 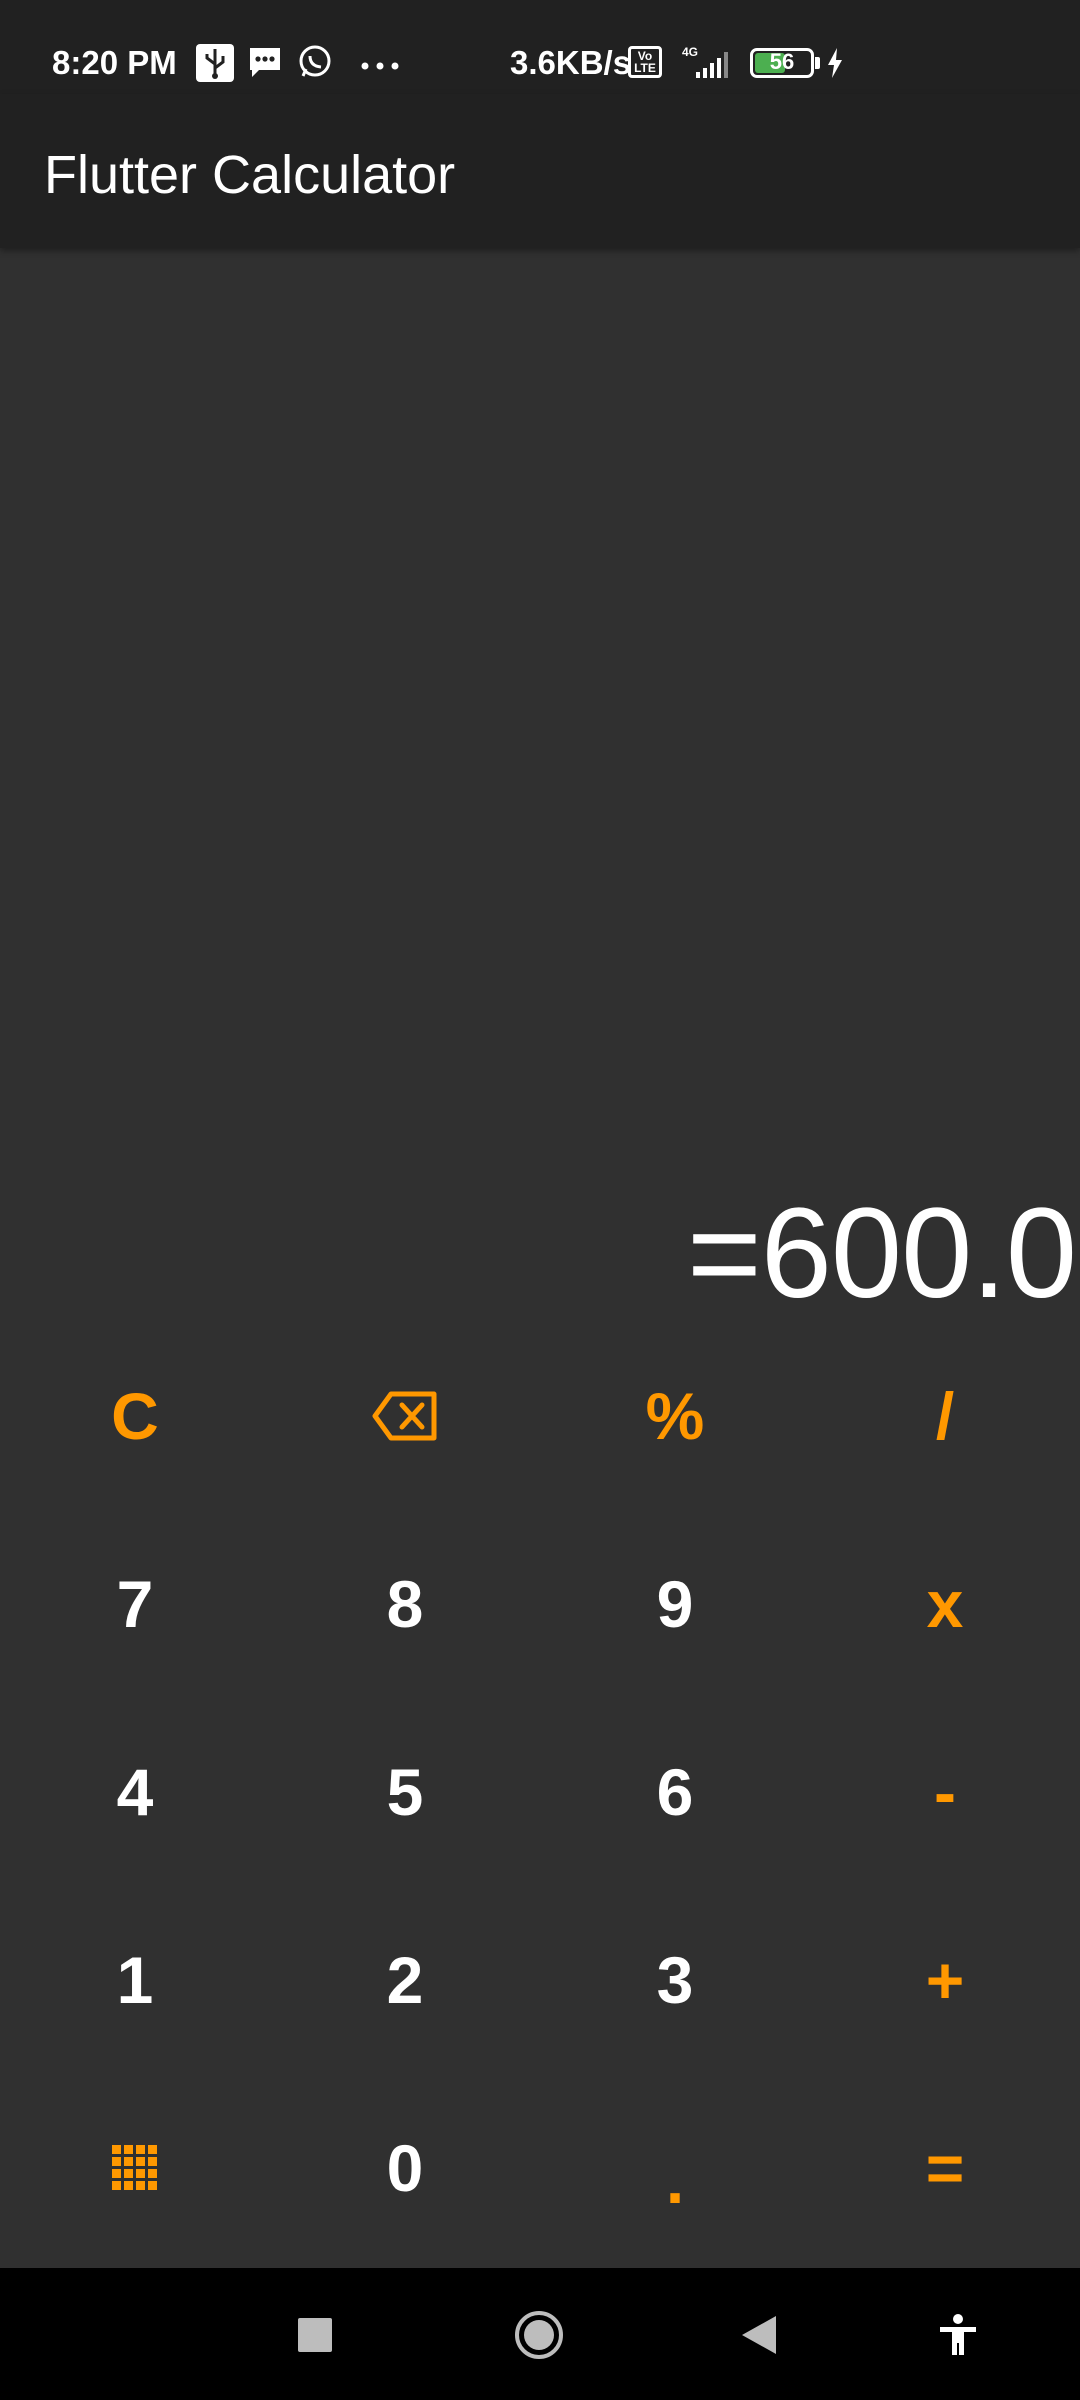 I want to click on charging-bolt-icon, so click(x=835, y=65).